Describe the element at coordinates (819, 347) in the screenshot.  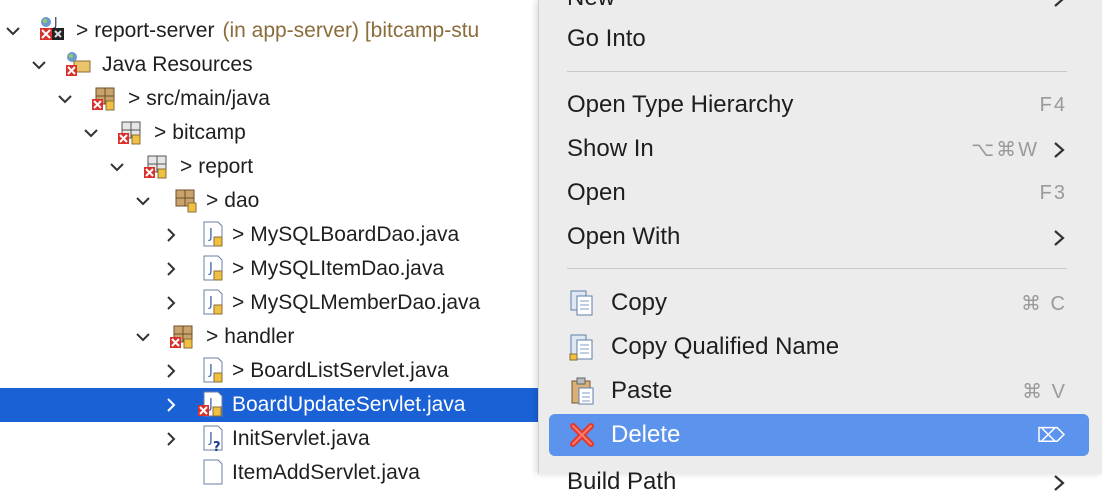
I see `menu-item-copy-qualified-name: Copy Qualified Name` at that location.